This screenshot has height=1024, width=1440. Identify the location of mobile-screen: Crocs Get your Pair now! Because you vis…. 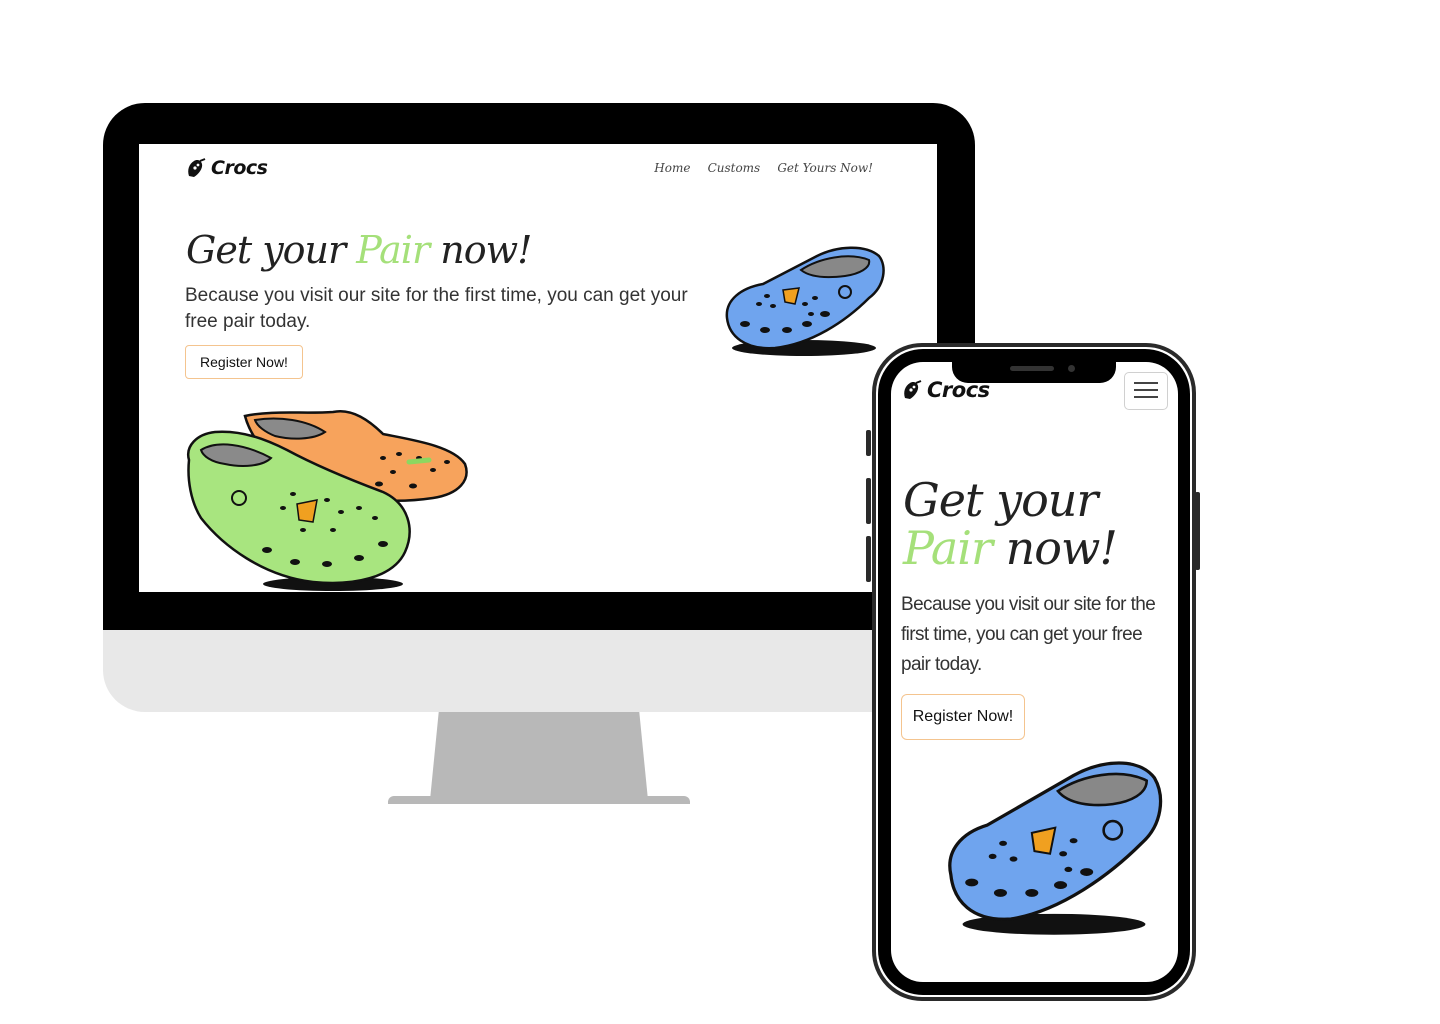
(1034, 672).